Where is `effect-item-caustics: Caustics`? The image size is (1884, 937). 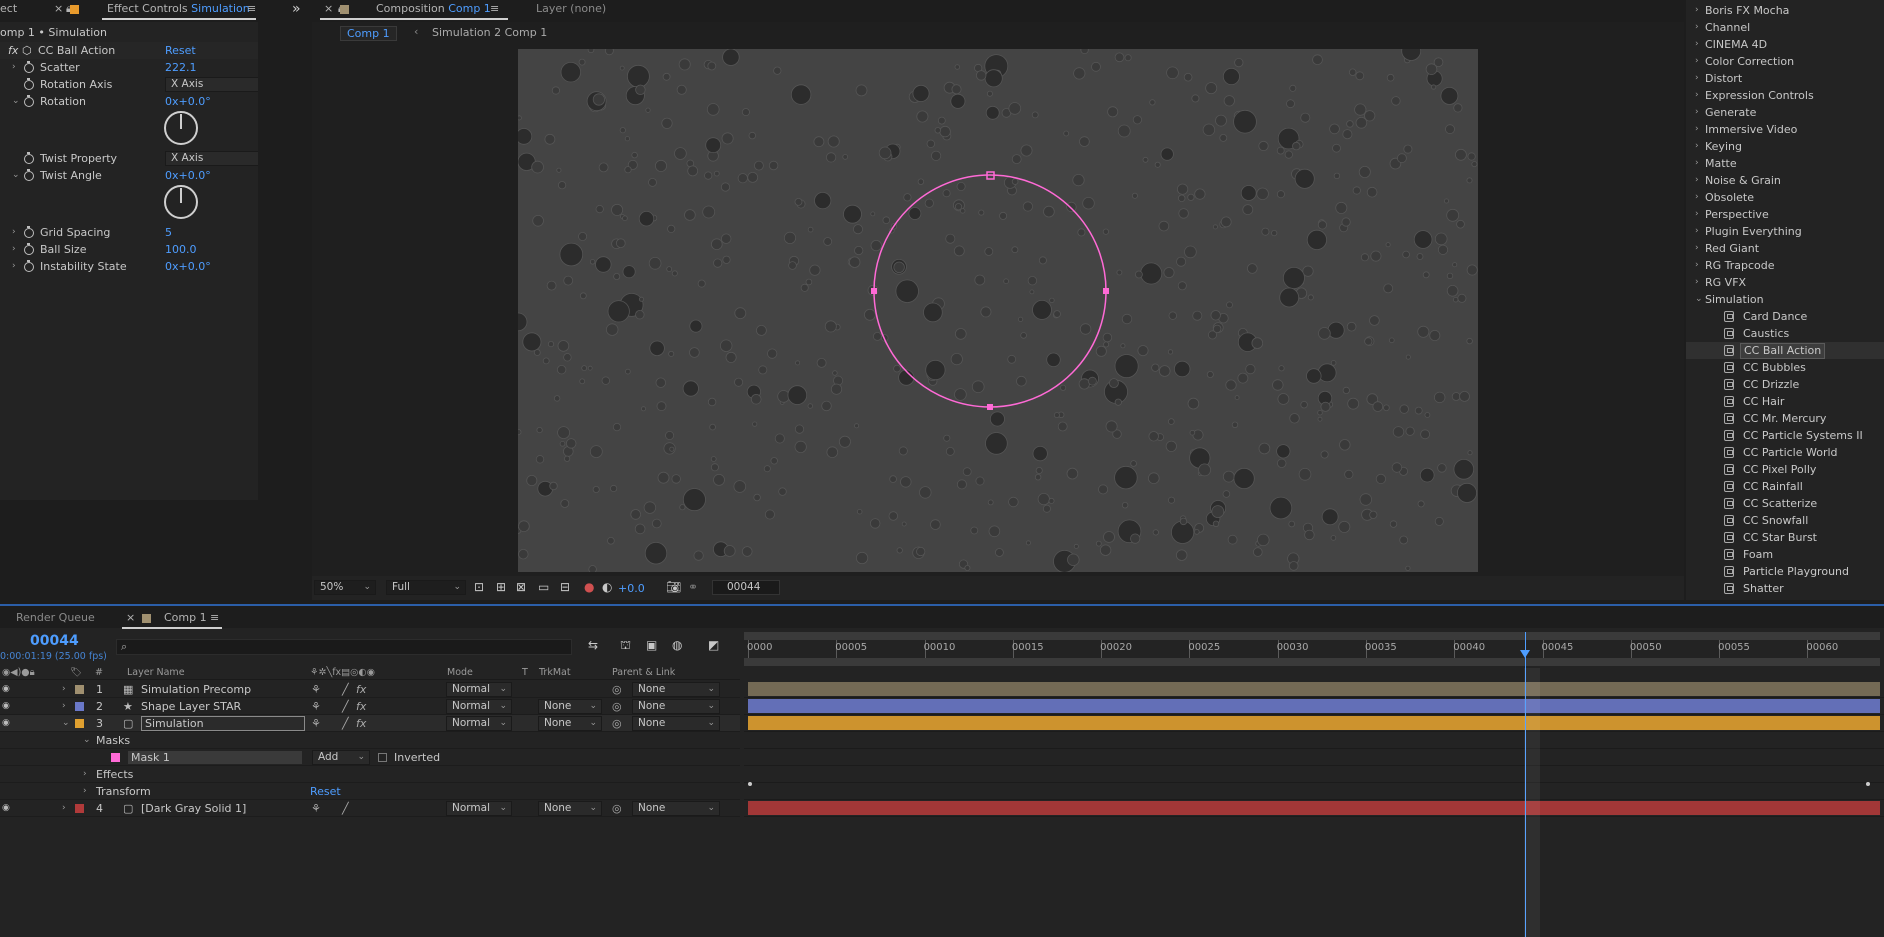 effect-item-caustics: Caustics is located at coordinates (1785, 333).